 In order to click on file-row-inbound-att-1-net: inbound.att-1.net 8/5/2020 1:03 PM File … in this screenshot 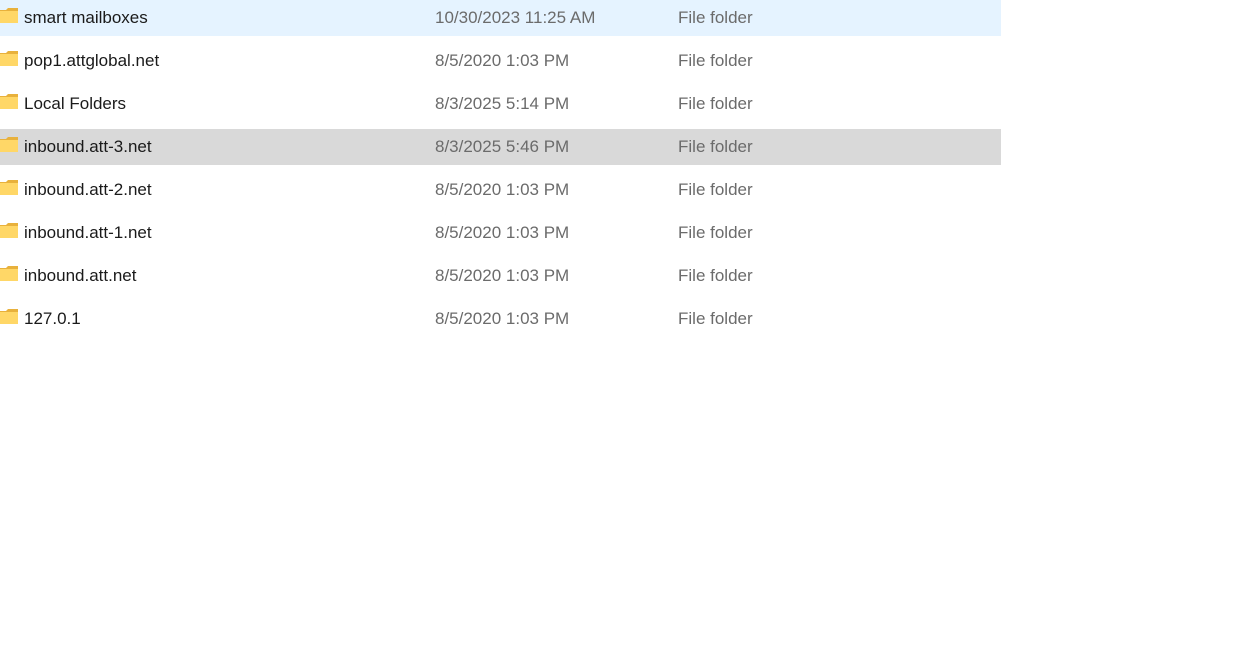, I will do `click(500, 233)`.